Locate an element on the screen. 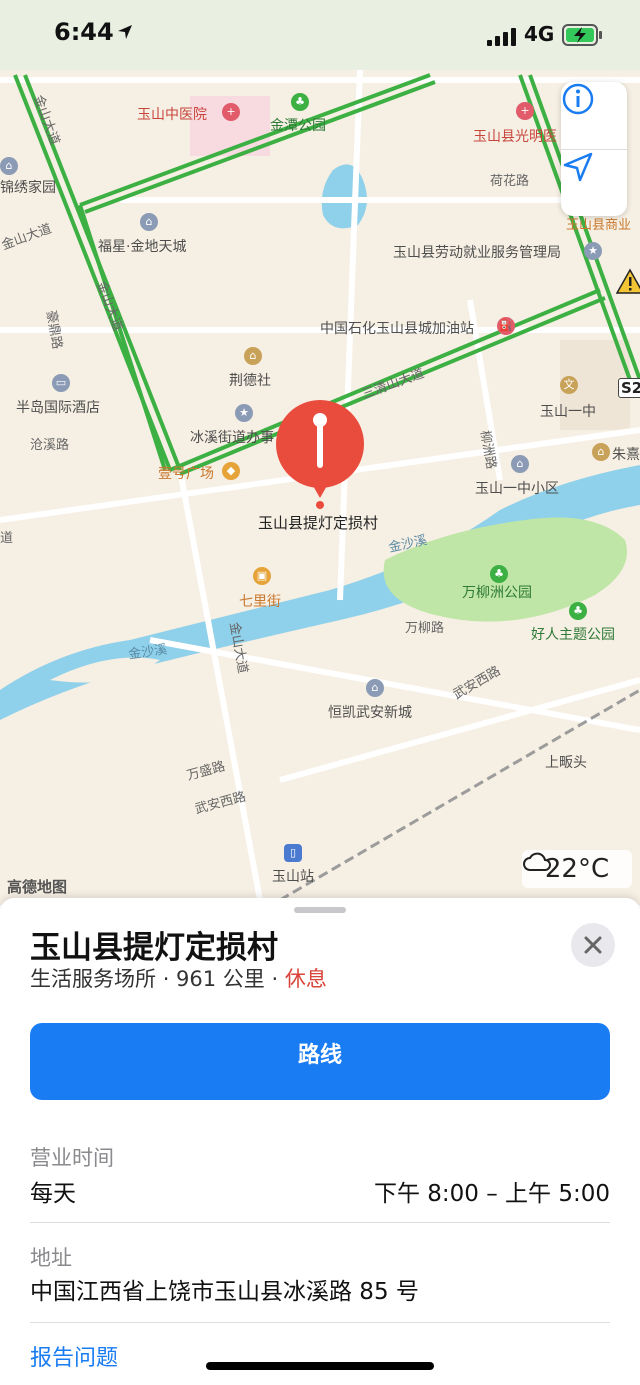 This screenshot has height=1385, width=640. place-title: 玉山县提灯定损村 is located at coordinates (154, 948).